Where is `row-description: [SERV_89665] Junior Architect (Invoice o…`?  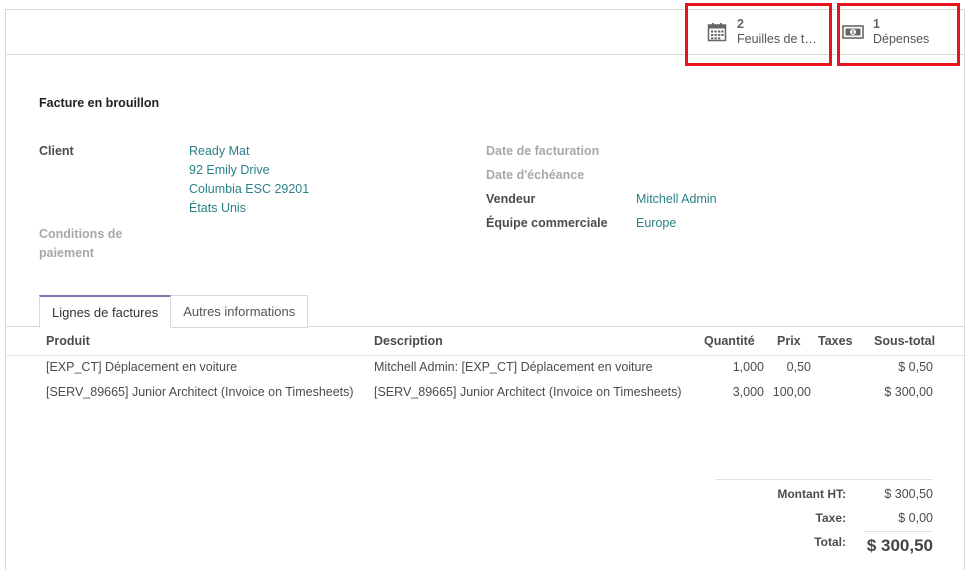
row-description: [SERV_89665] Junior Architect (Invoice o… is located at coordinates (528, 392).